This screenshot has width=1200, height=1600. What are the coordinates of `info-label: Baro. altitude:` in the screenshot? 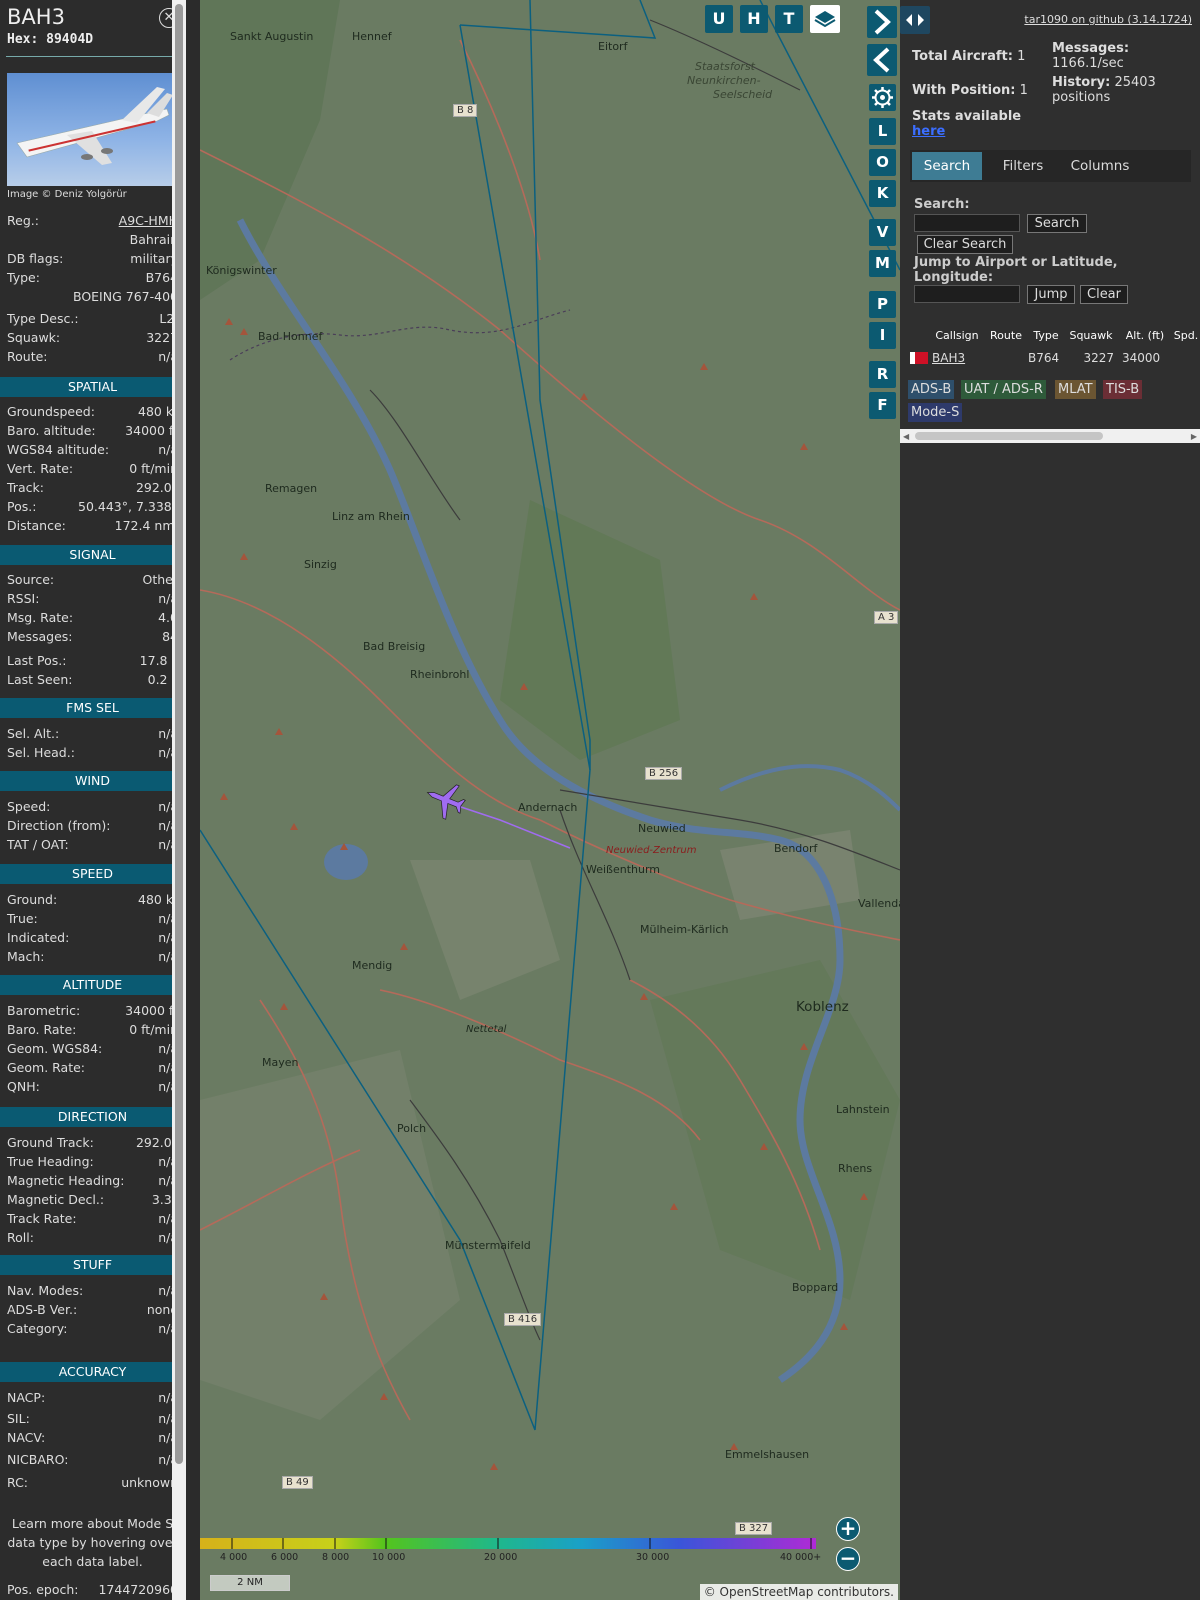 It's located at (51, 430).